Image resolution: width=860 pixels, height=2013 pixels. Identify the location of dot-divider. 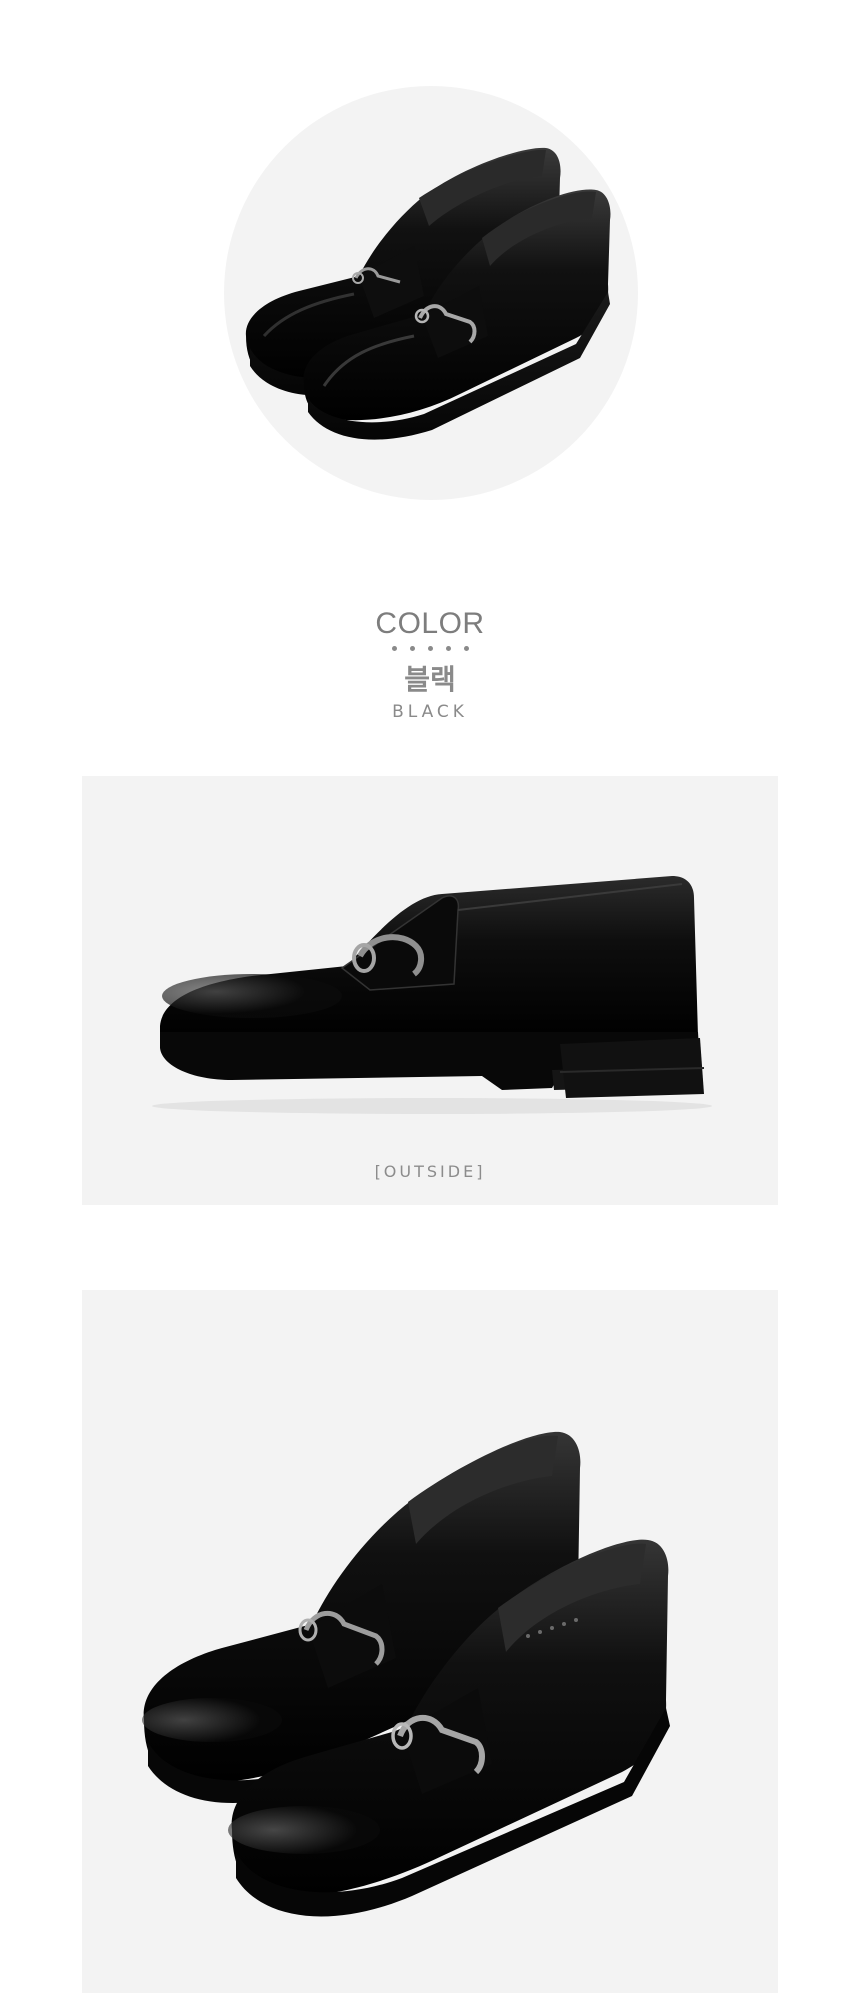
(430, 648).